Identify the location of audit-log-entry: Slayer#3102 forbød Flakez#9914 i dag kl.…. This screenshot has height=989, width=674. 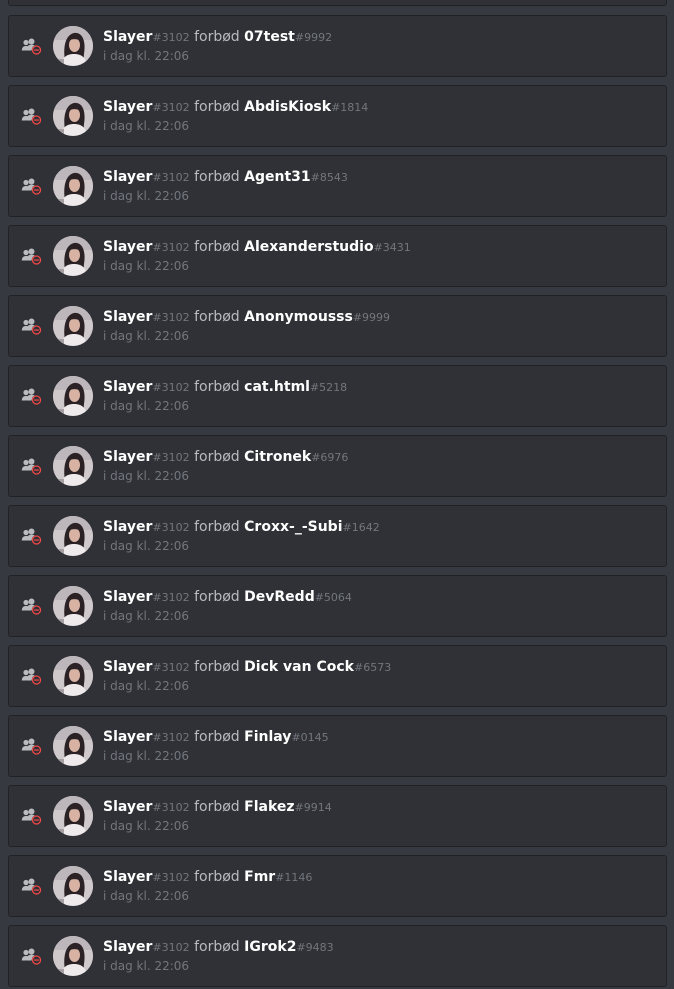
(337, 816).